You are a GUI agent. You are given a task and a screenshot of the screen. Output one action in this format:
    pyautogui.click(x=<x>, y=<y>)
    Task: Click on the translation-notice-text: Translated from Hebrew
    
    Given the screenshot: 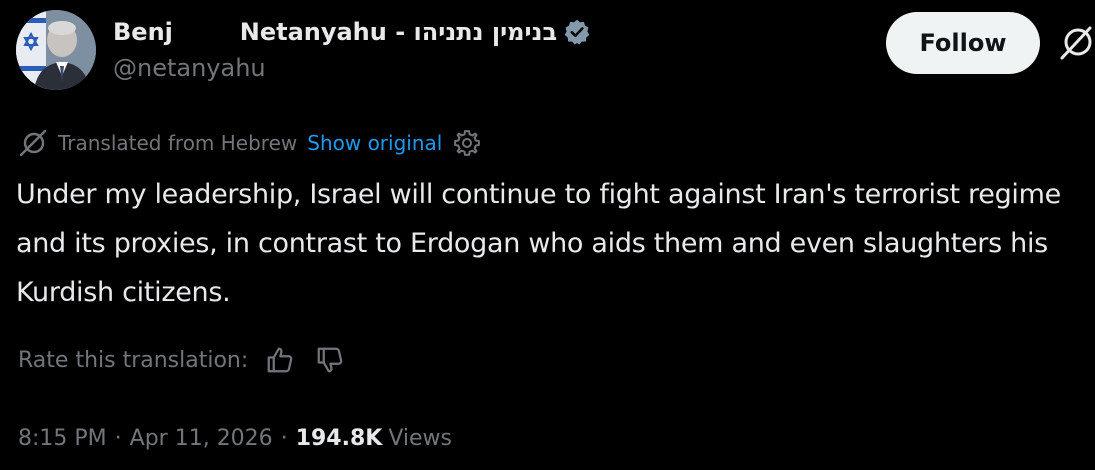 What is the action you would take?
    pyautogui.click(x=178, y=143)
    